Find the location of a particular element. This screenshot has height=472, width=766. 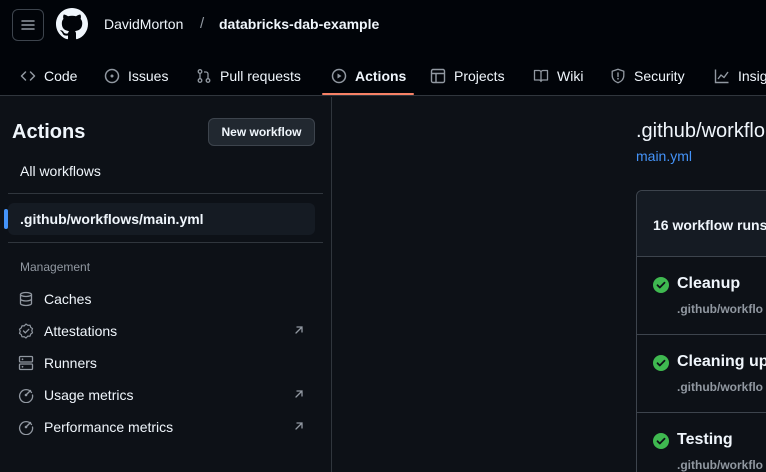

sidebar-item-attestations: Attestations is located at coordinates (161, 331).